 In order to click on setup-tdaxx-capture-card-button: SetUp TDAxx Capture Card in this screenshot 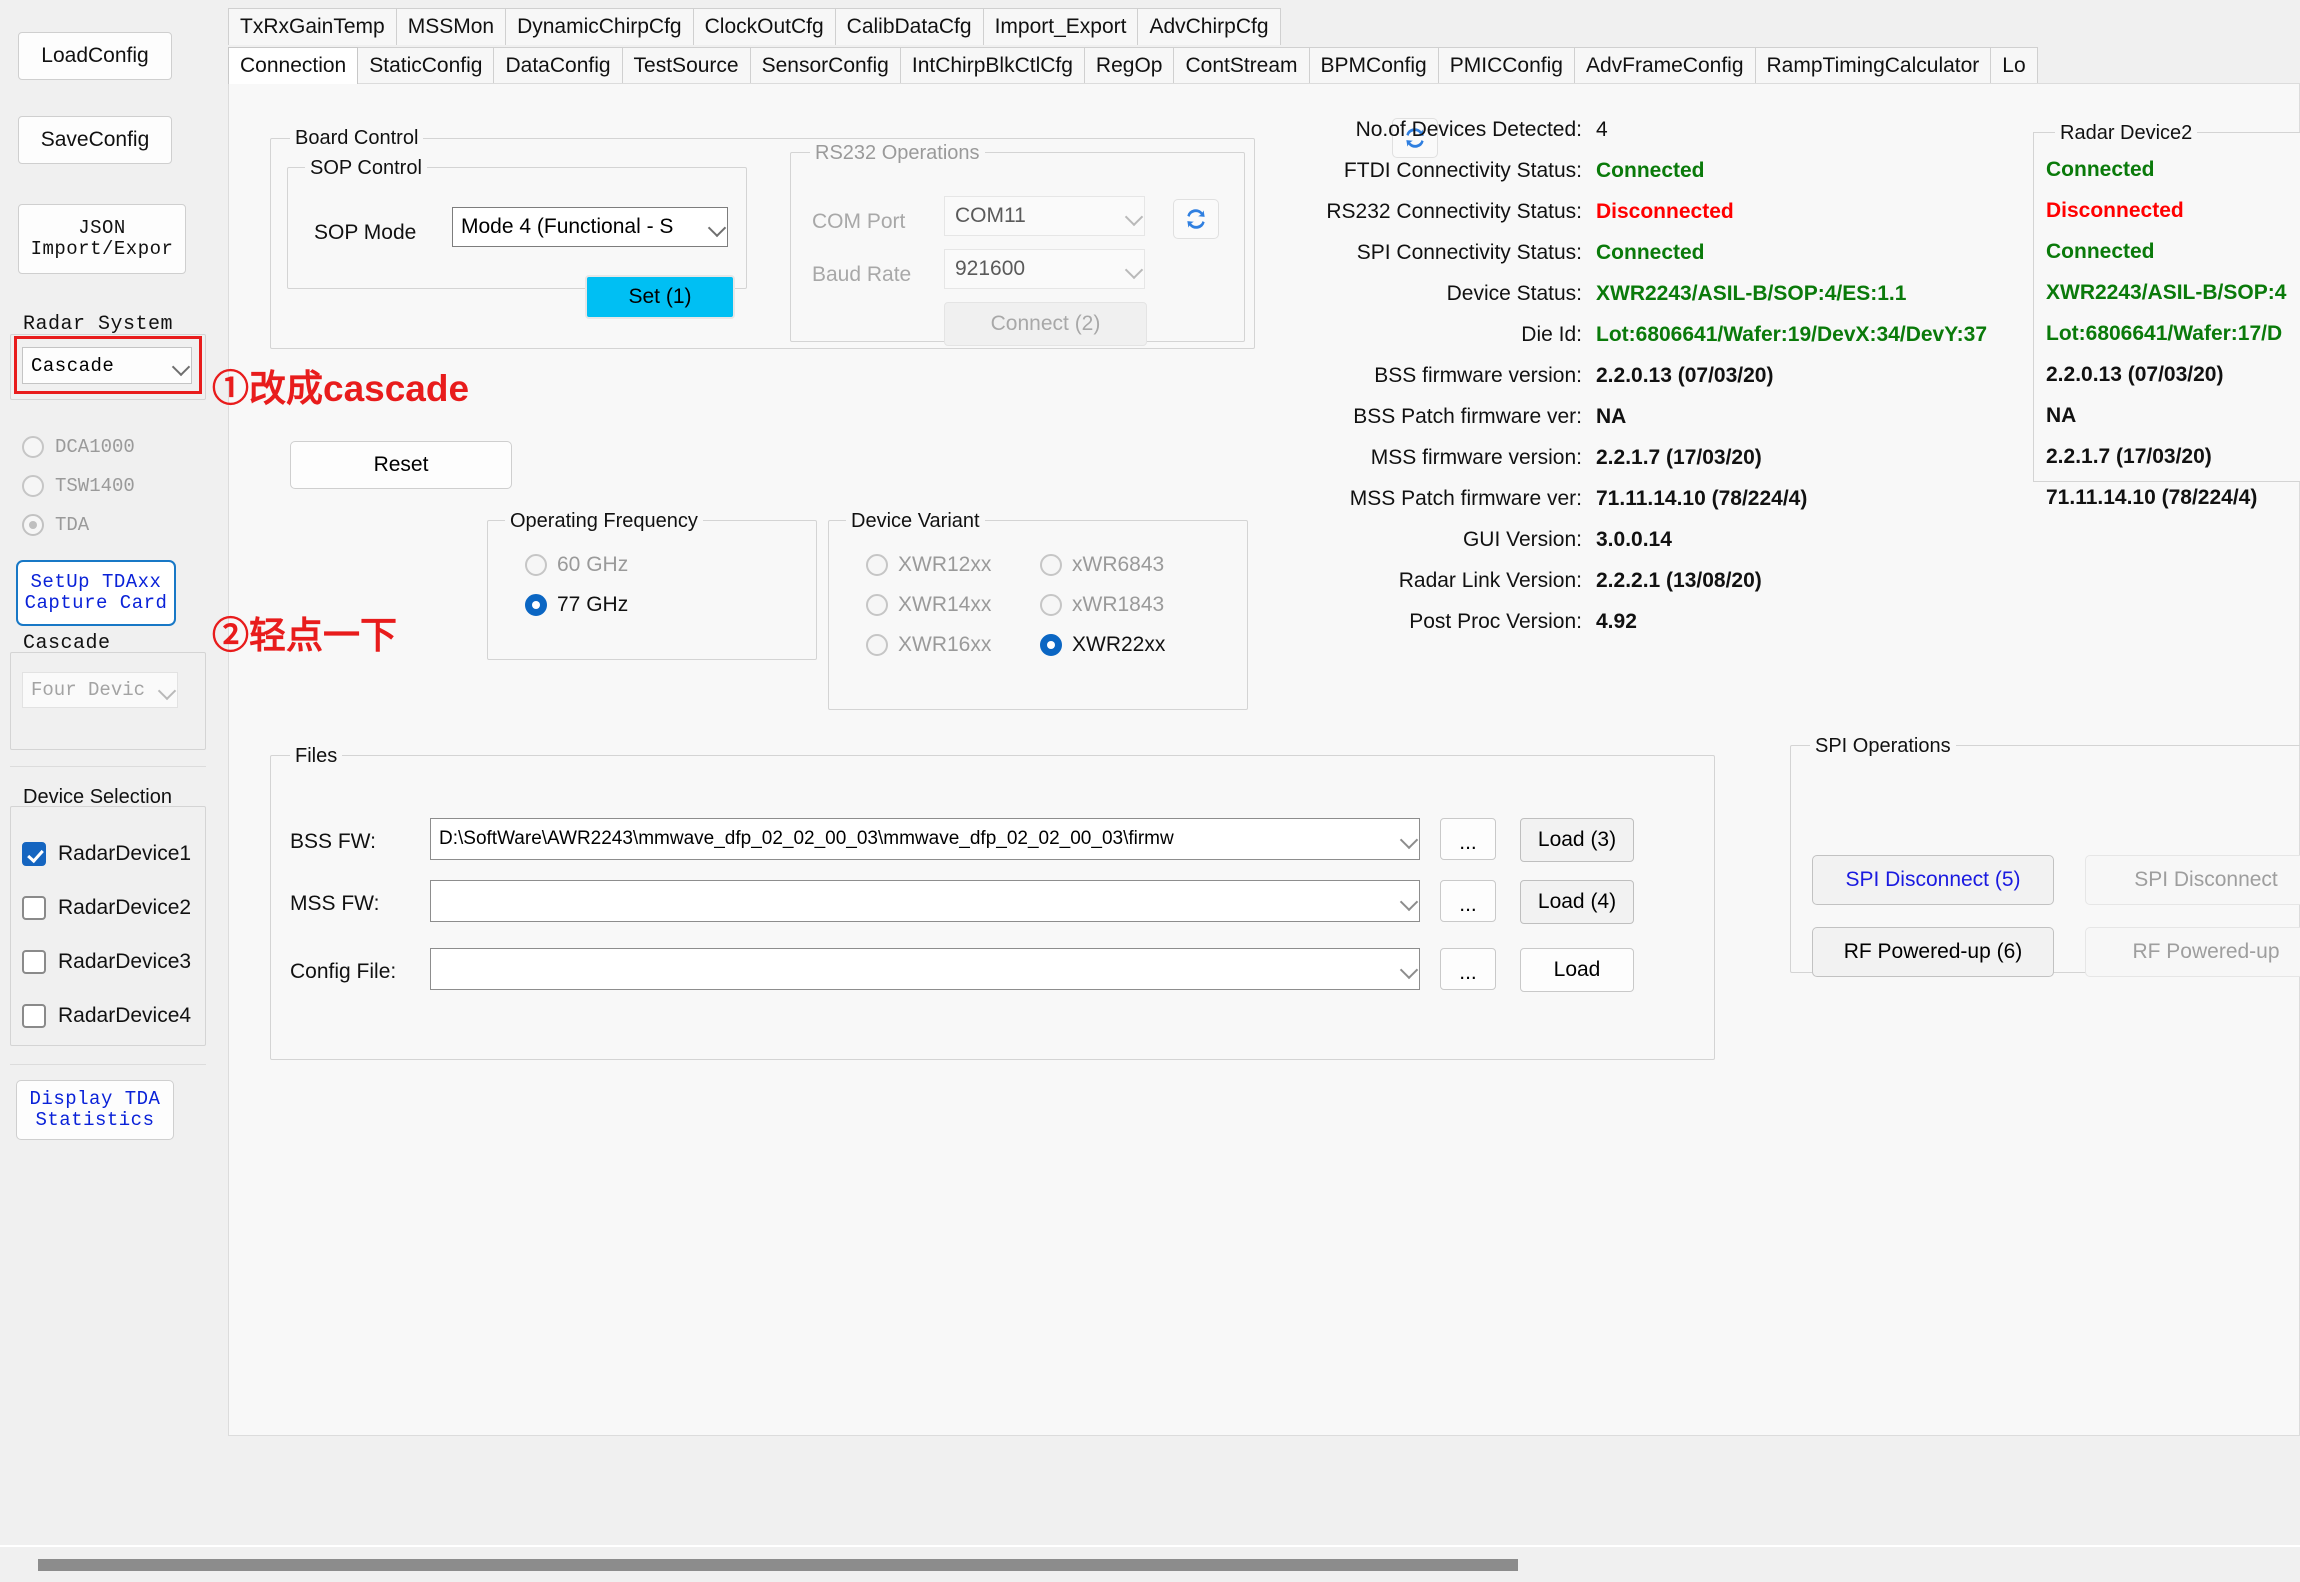, I will do `click(96, 593)`.